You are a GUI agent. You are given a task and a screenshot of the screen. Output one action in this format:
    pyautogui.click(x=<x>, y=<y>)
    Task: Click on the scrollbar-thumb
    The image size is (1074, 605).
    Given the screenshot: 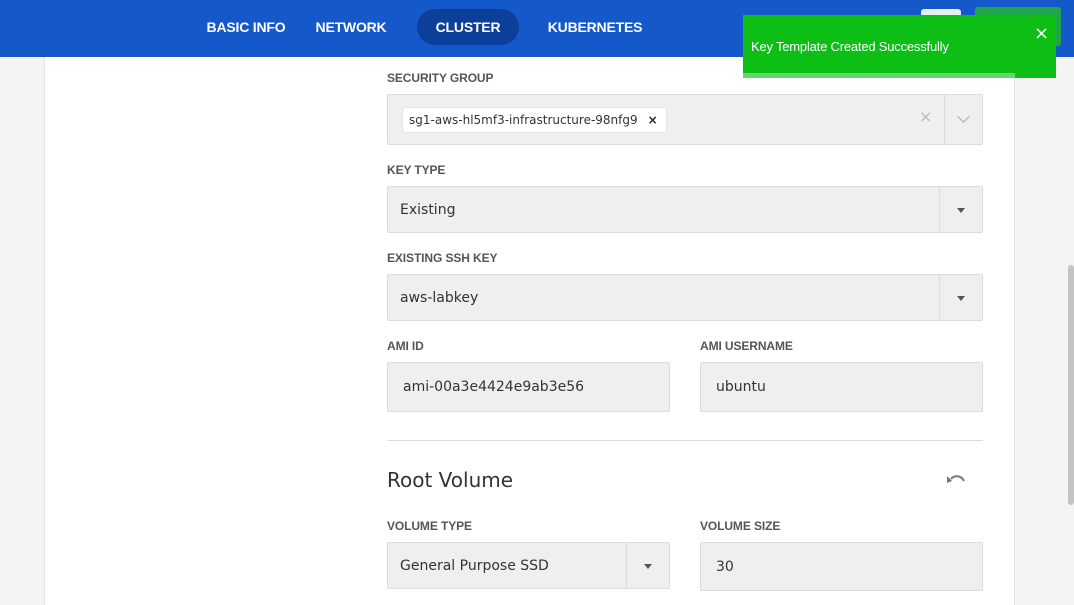 What is the action you would take?
    pyautogui.click(x=1071, y=385)
    